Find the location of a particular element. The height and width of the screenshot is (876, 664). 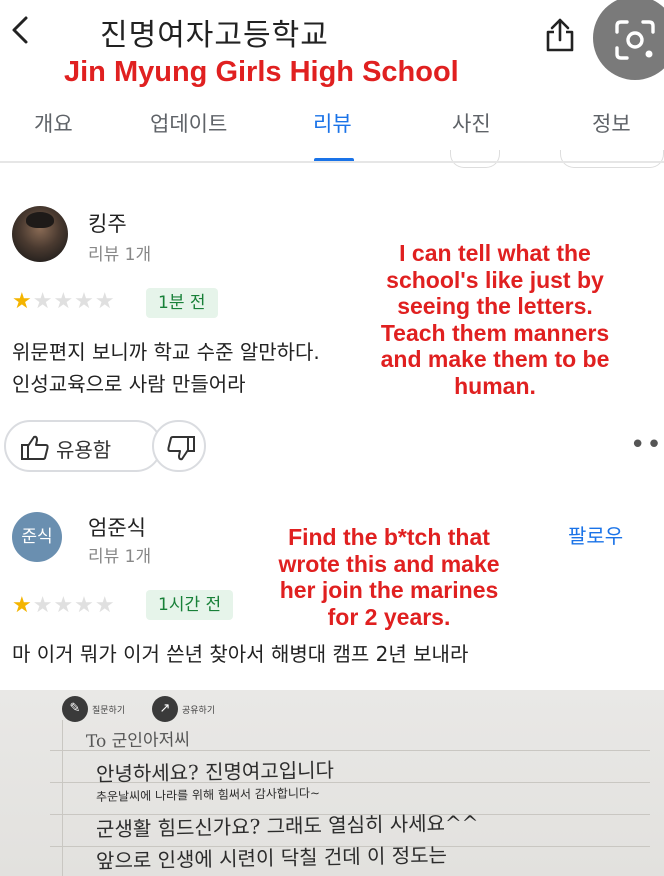

follow-button: 팔로우 is located at coordinates (595, 534).